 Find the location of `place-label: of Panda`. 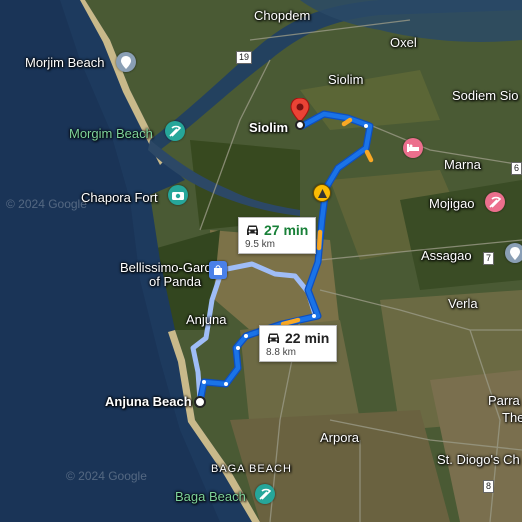

place-label: of Panda is located at coordinates (175, 281).